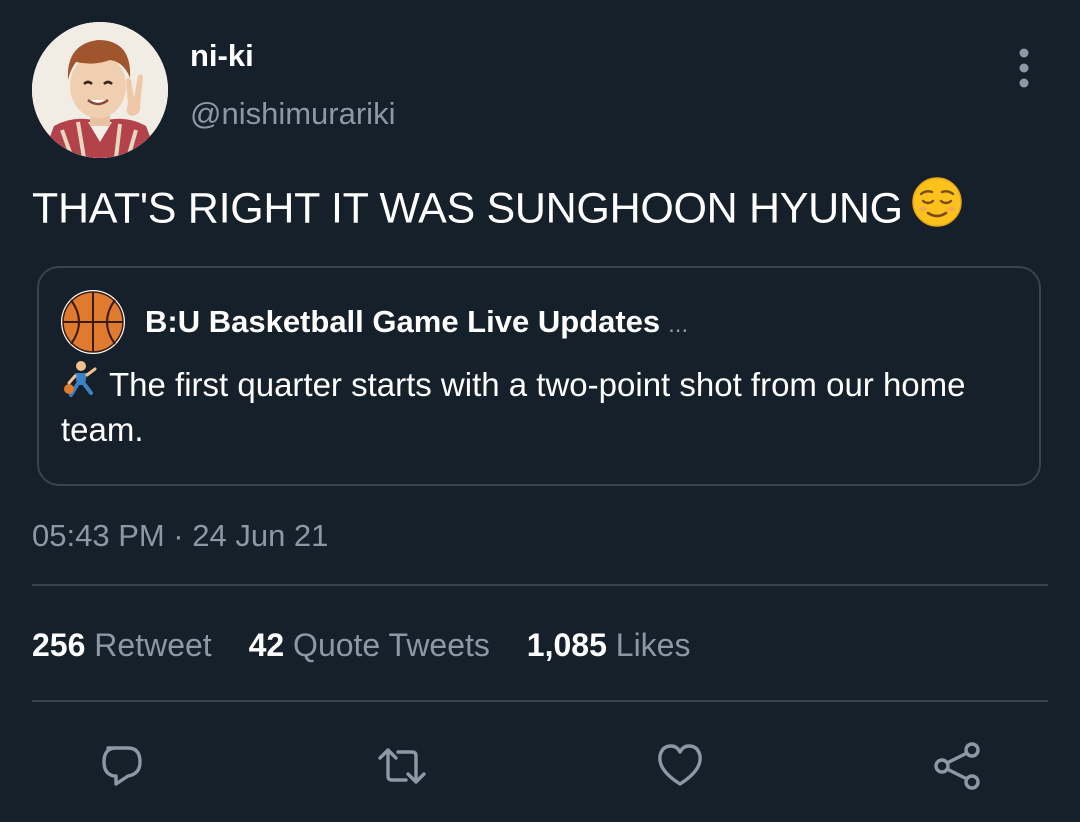  I want to click on retweet-label: Retweet, so click(153, 645).